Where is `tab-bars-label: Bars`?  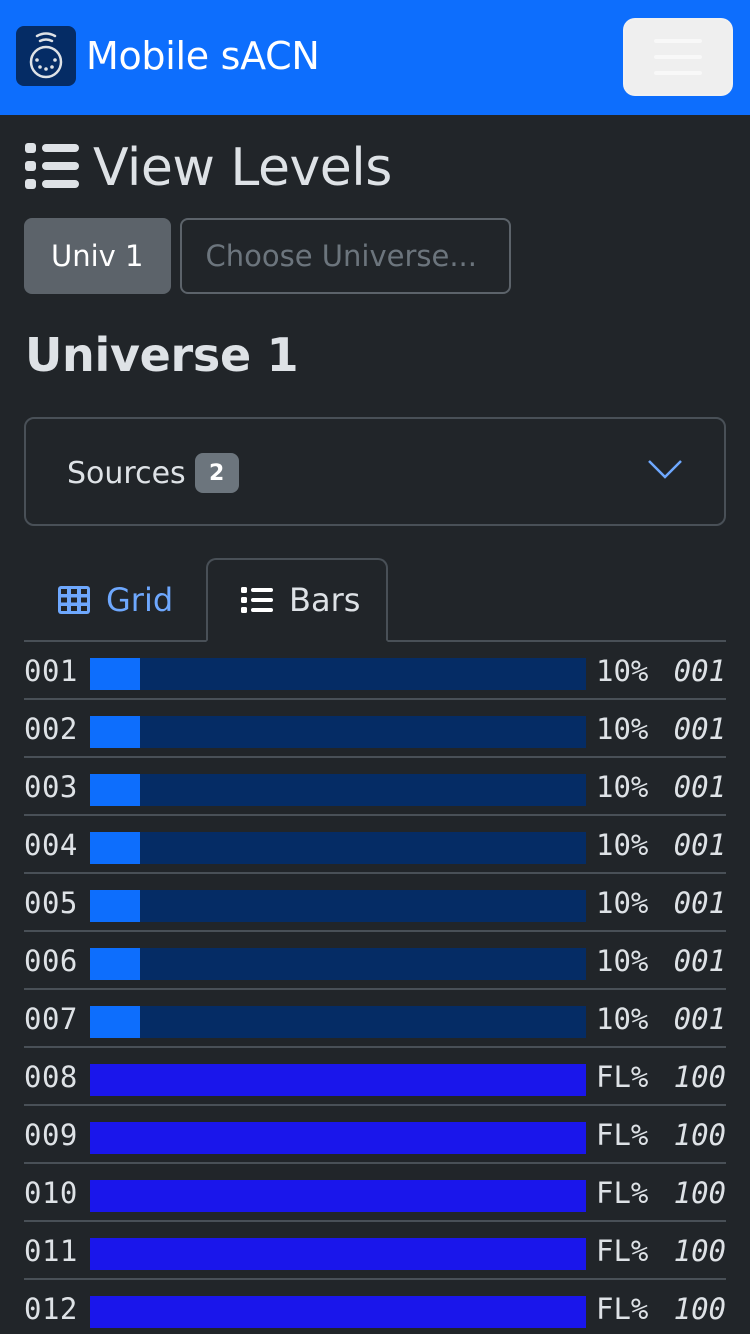
tab-bars-label: Bars is located at coordinates (325, 600).